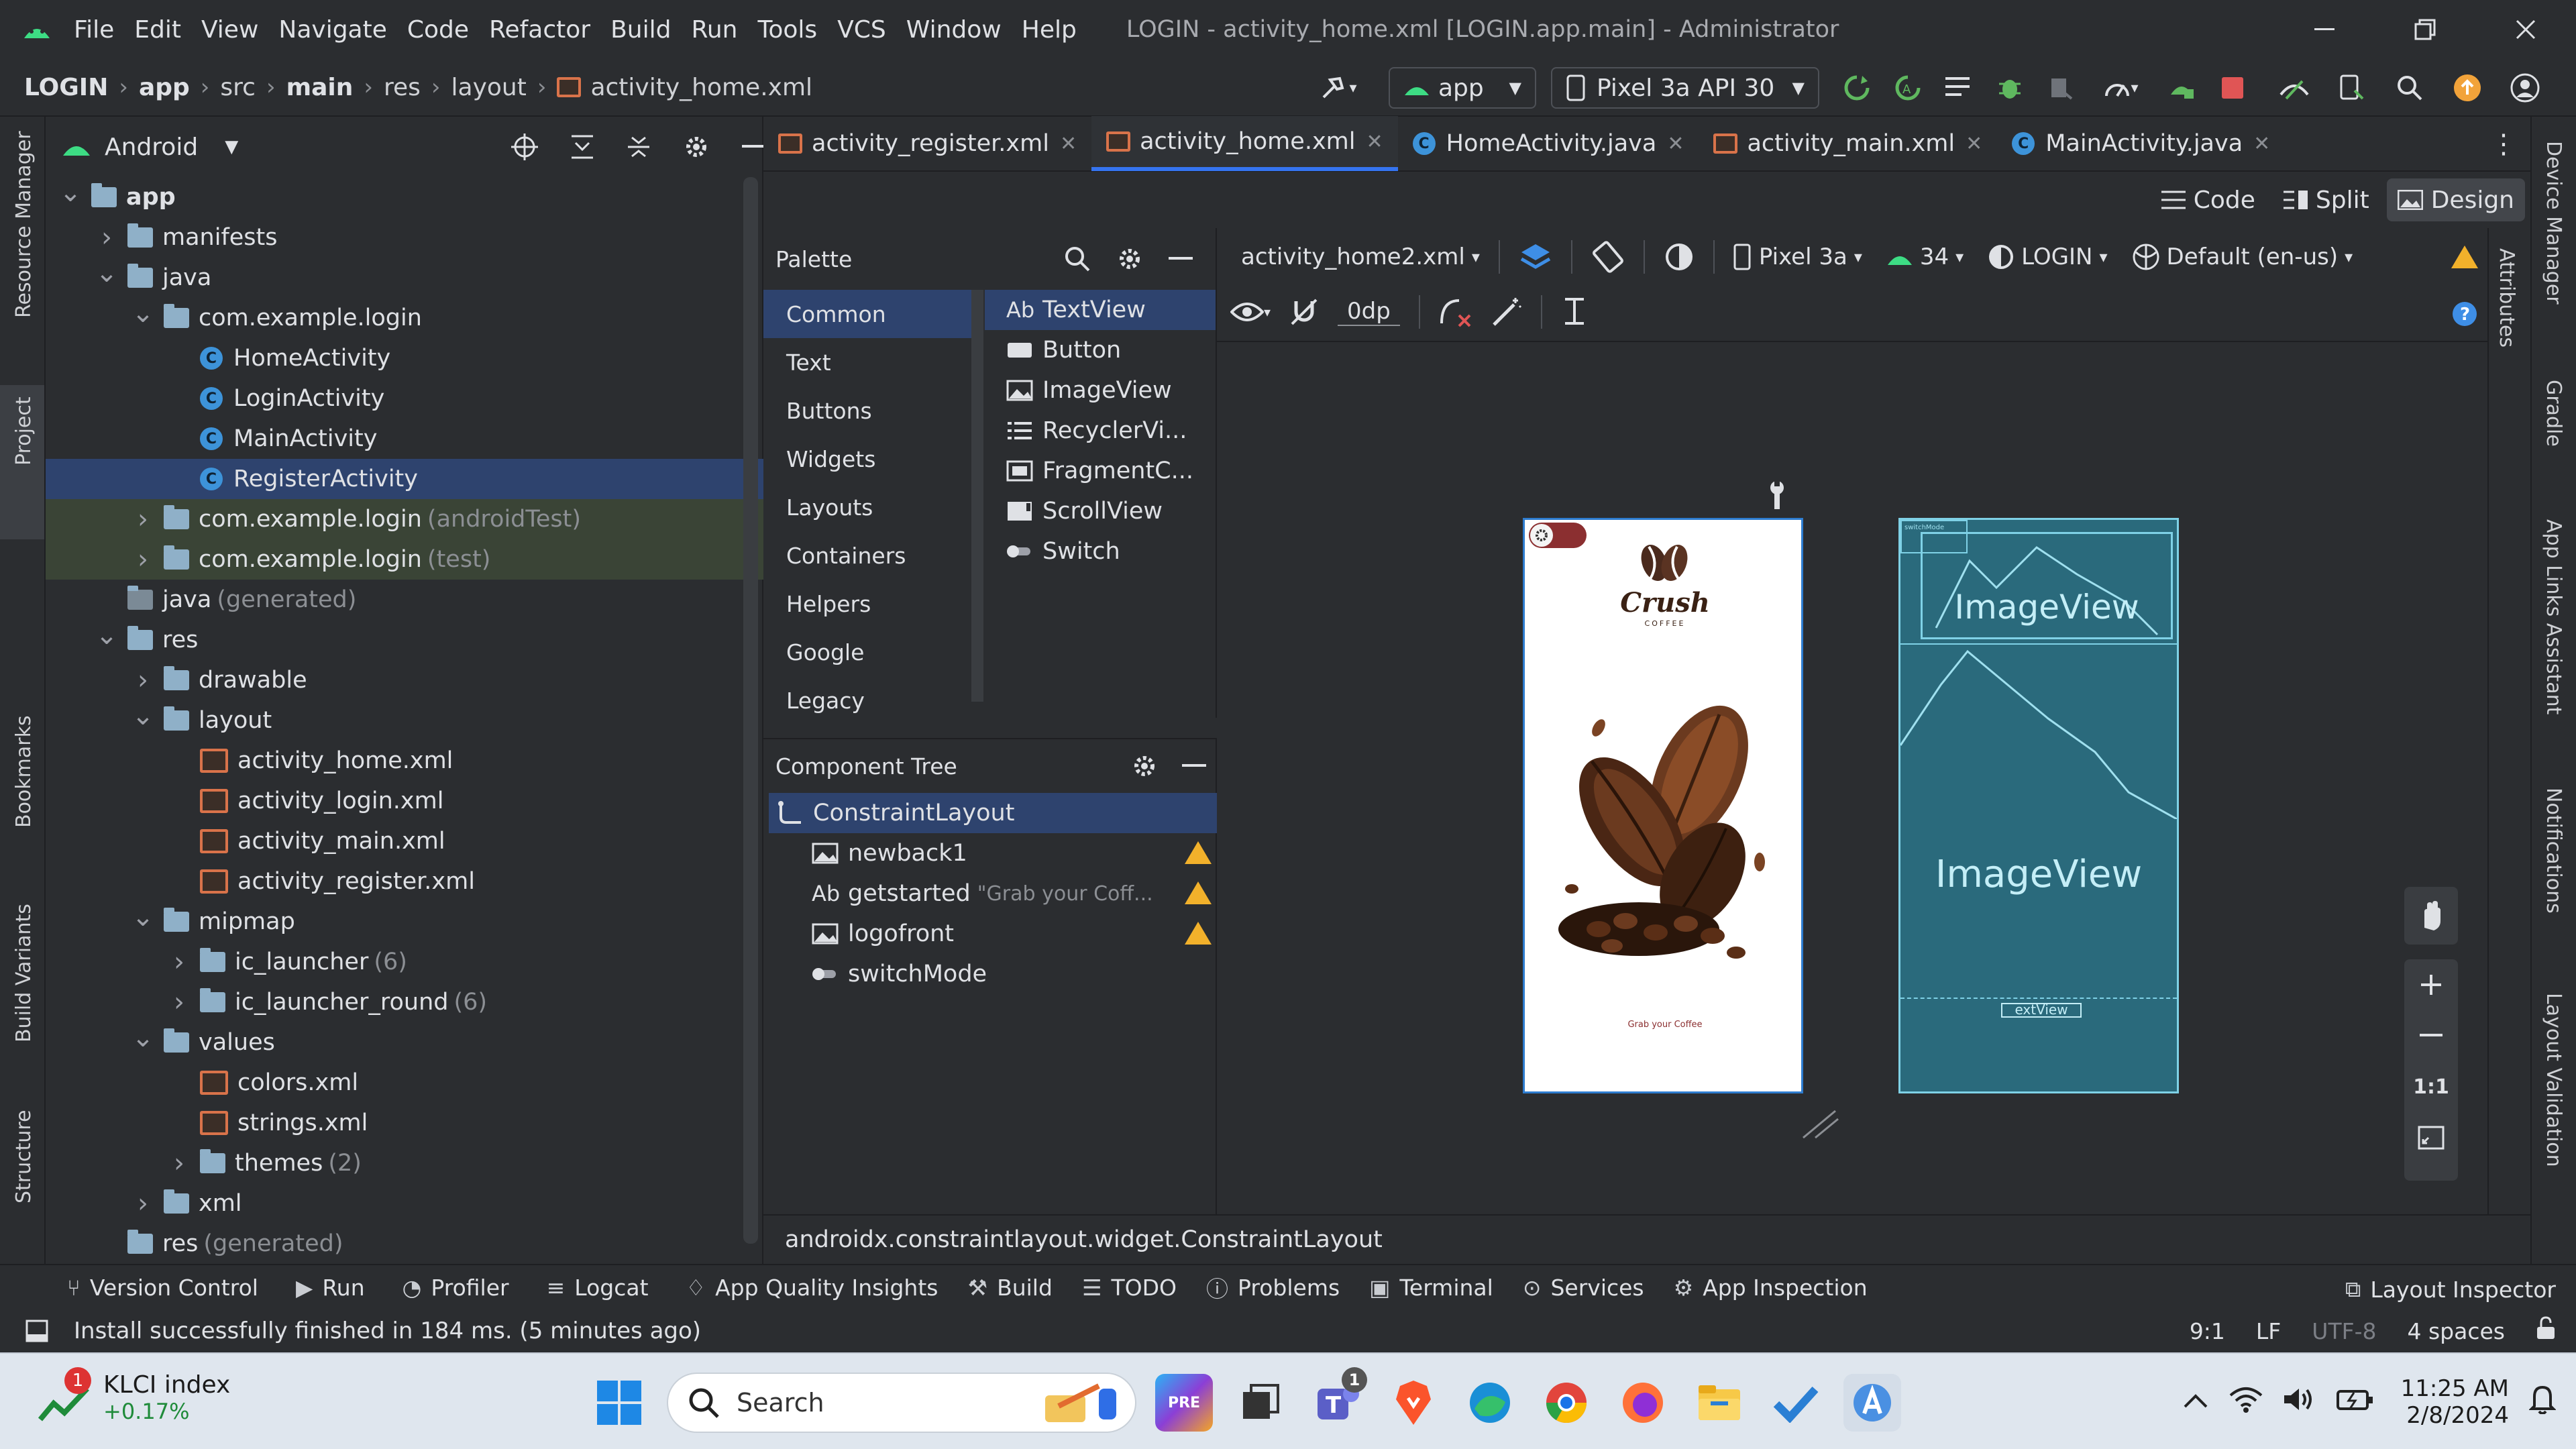  Describe the element at coordinates (2355, 1402) in the screenshot. I see `battery-icon` at that location.